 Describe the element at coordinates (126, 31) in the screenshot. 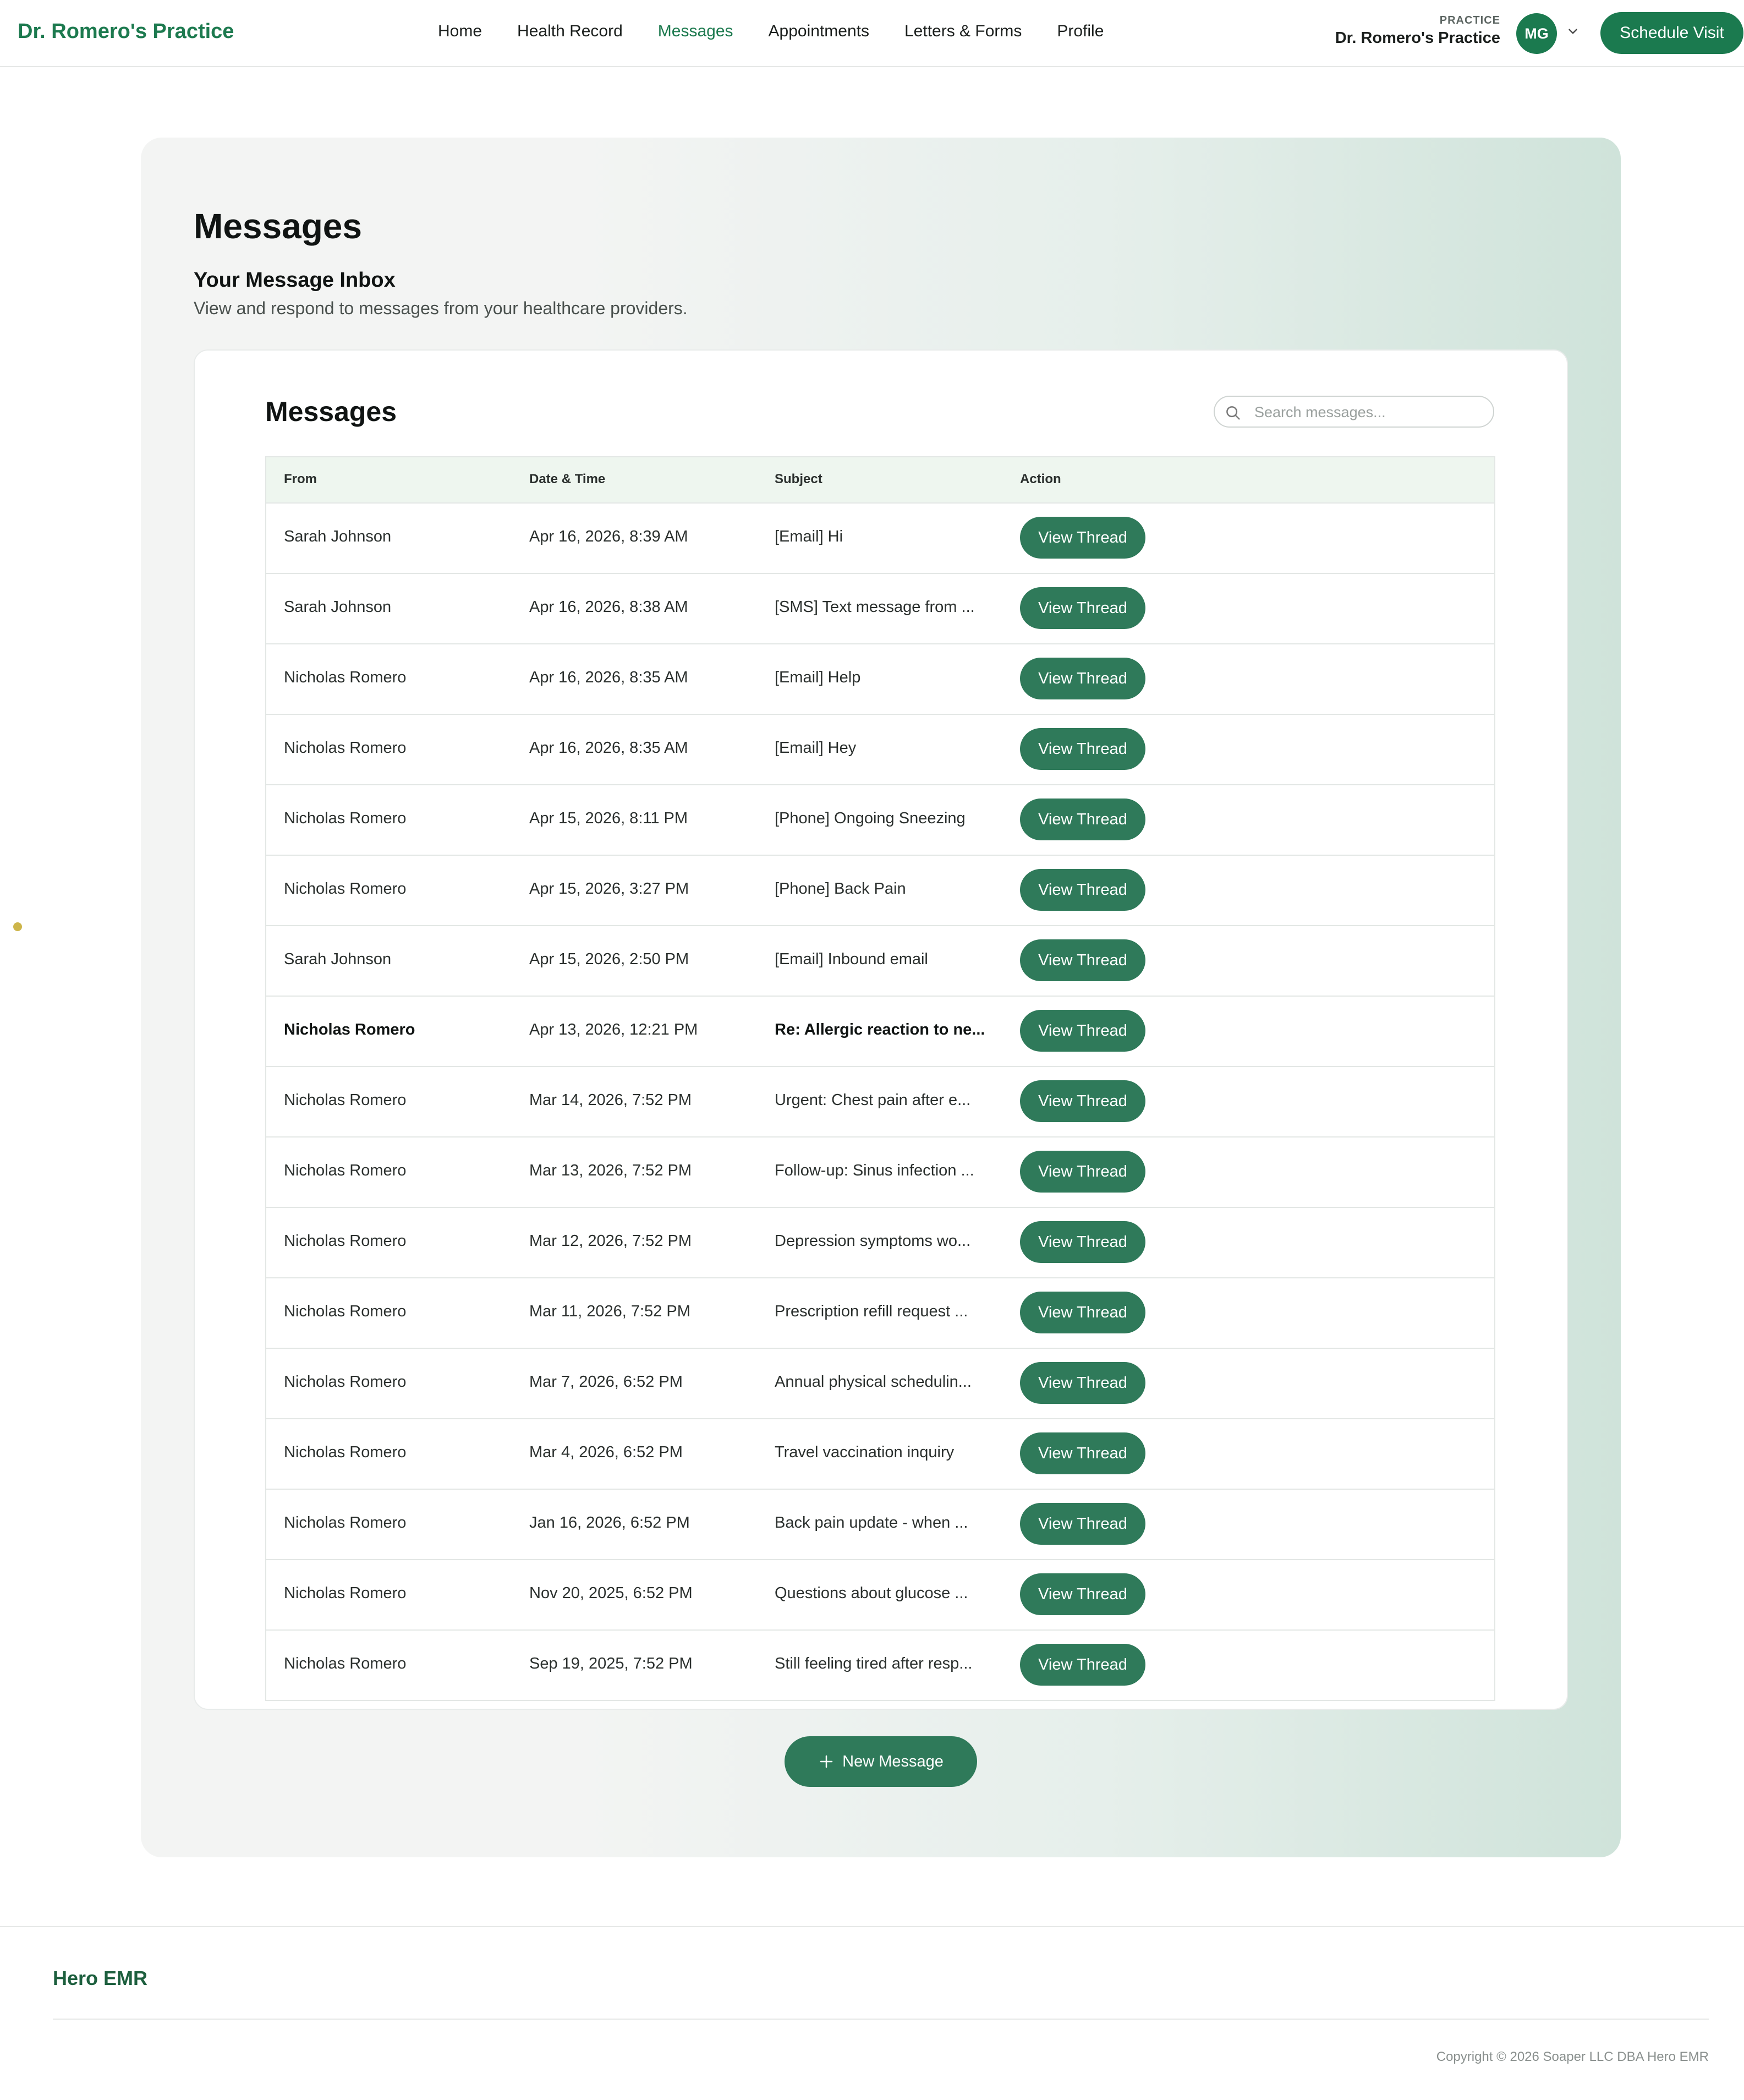

I see `brand-logo: Dr. Romero's Practice` at that location.